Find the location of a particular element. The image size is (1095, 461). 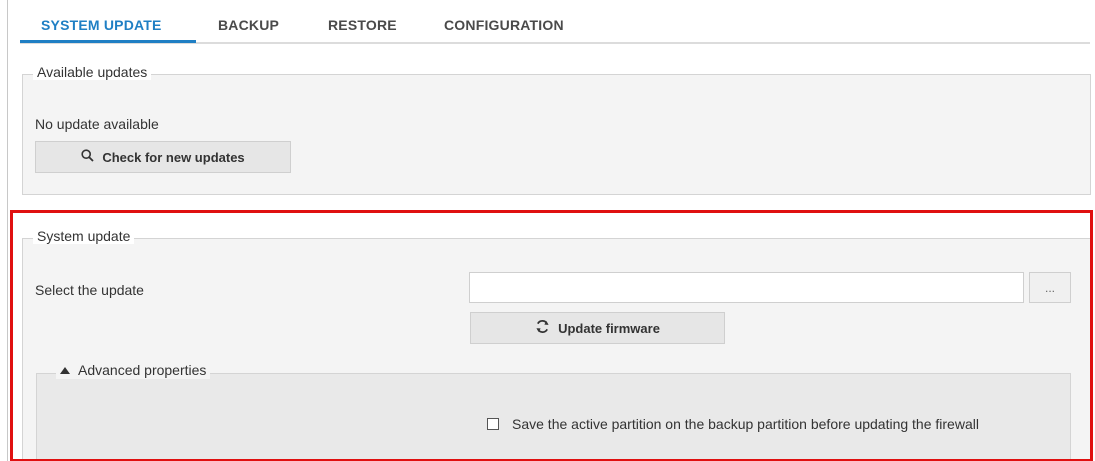

tab-restore: RESTORE is located at coordinates (362, 25).